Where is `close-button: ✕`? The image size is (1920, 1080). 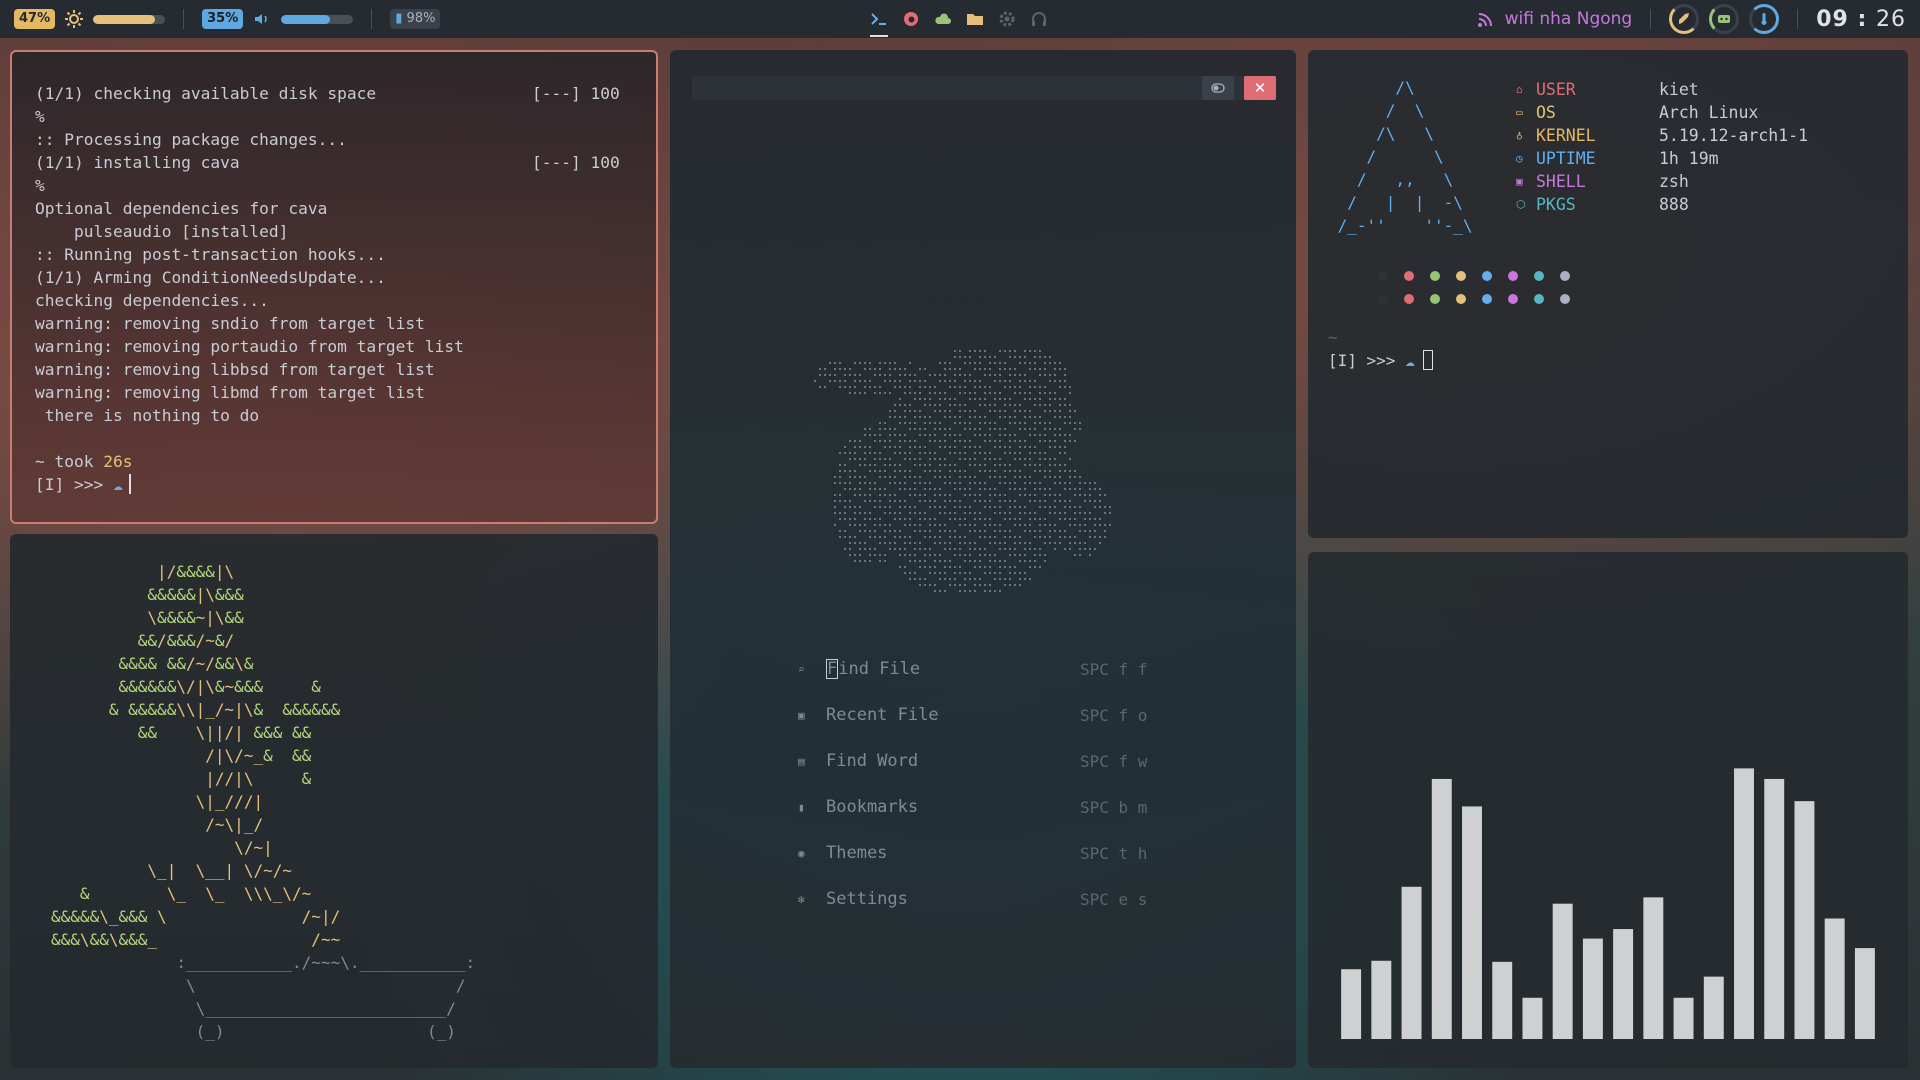
close-button: ✕ is located at coordinates (1260, 88).